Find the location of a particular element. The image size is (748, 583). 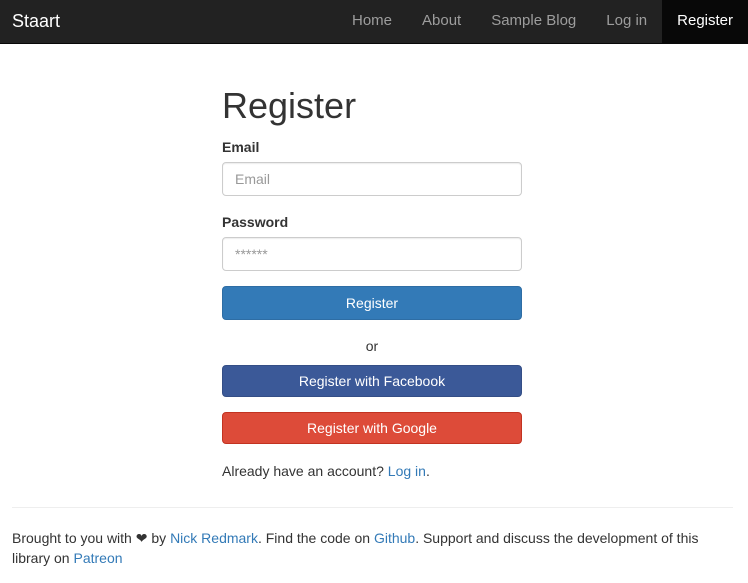

patreon-link: Patreon is located at coordinates (97, 558).